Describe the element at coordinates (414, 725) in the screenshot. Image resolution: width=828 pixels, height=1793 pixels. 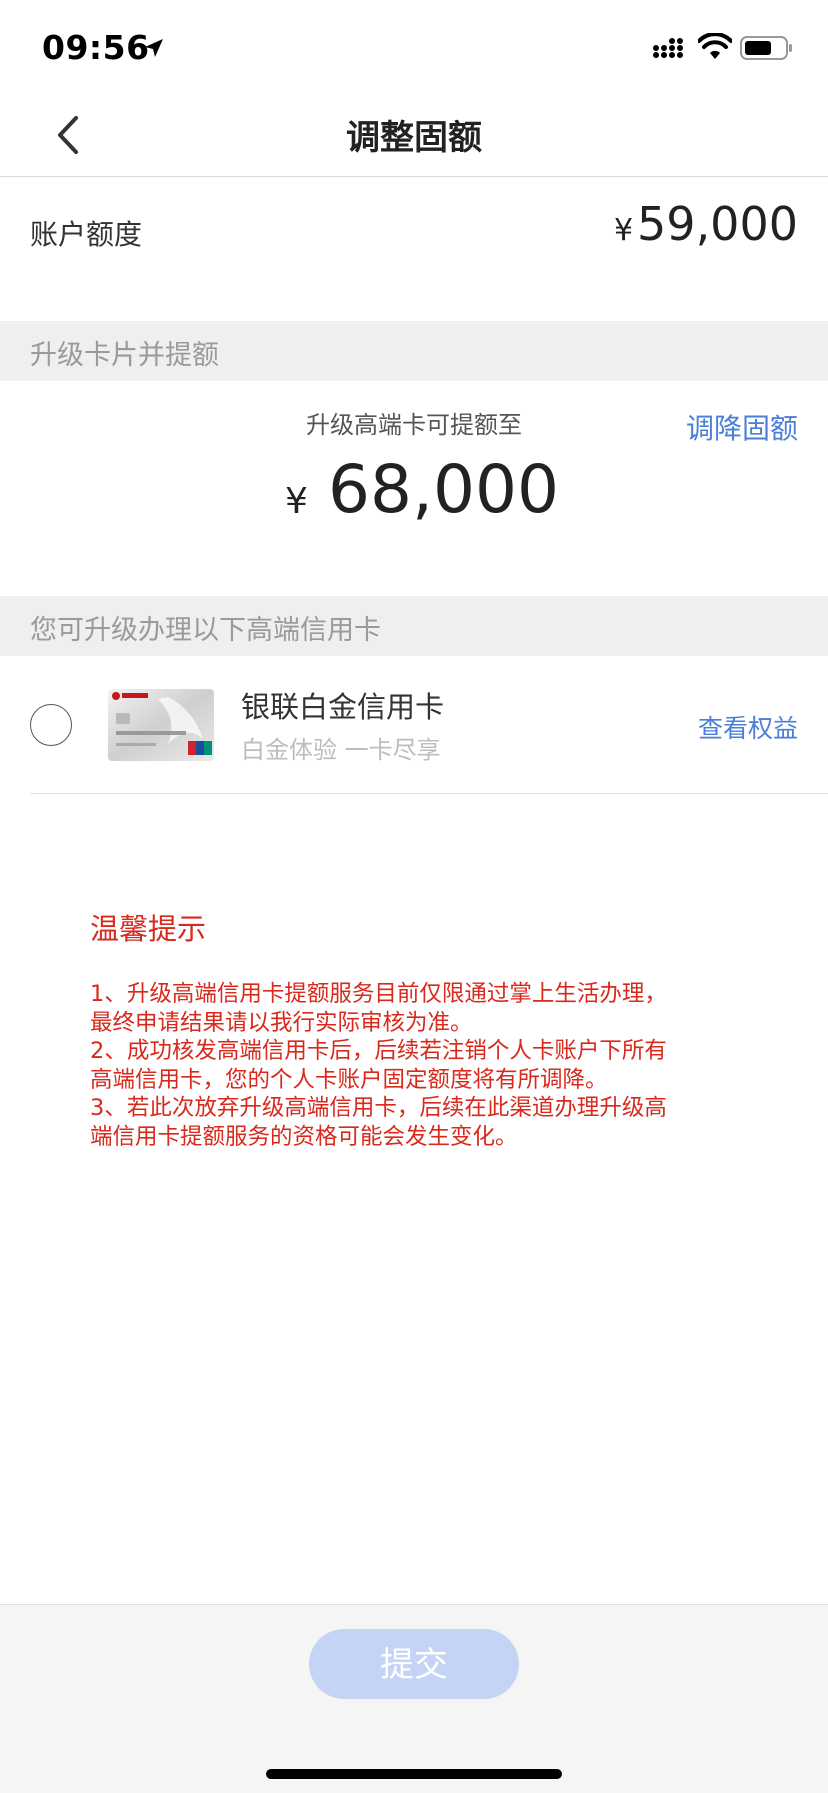
I see `card-option-row: 银联白金信用卡 白金体验 一卡尽享 查看权益` at that location.